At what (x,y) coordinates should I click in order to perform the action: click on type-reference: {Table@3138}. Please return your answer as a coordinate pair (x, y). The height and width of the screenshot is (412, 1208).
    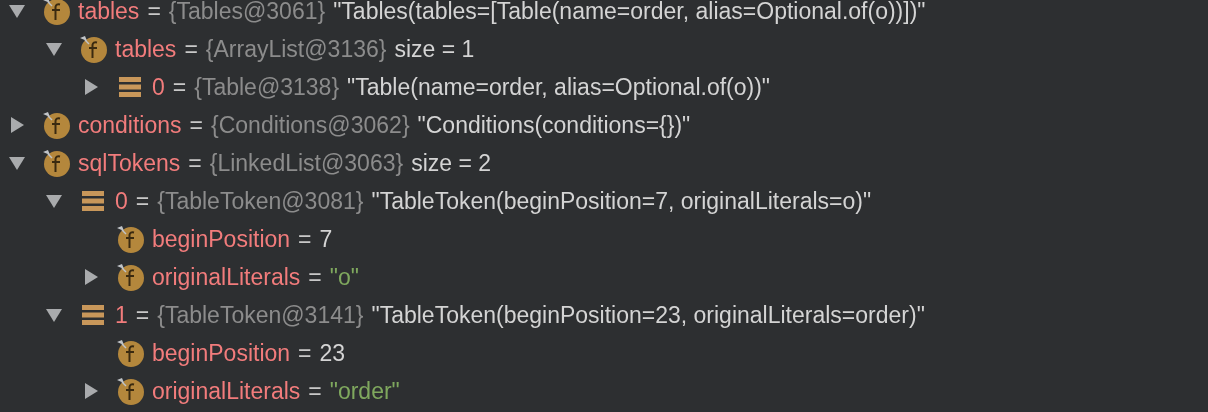
    Looking at the image, I should click on (267, 87).